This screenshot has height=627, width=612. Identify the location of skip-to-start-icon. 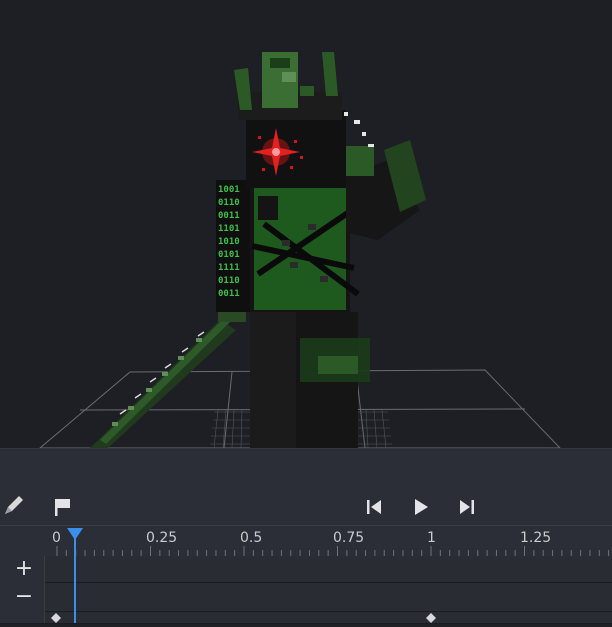
(374, 507).